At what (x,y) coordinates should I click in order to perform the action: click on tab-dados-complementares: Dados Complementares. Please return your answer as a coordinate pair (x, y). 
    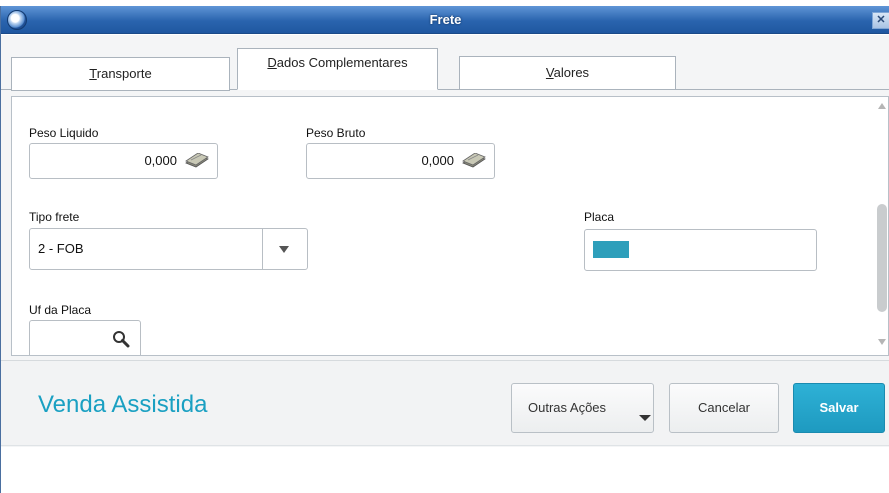
    Looking at the image, I should click on (337, 69).